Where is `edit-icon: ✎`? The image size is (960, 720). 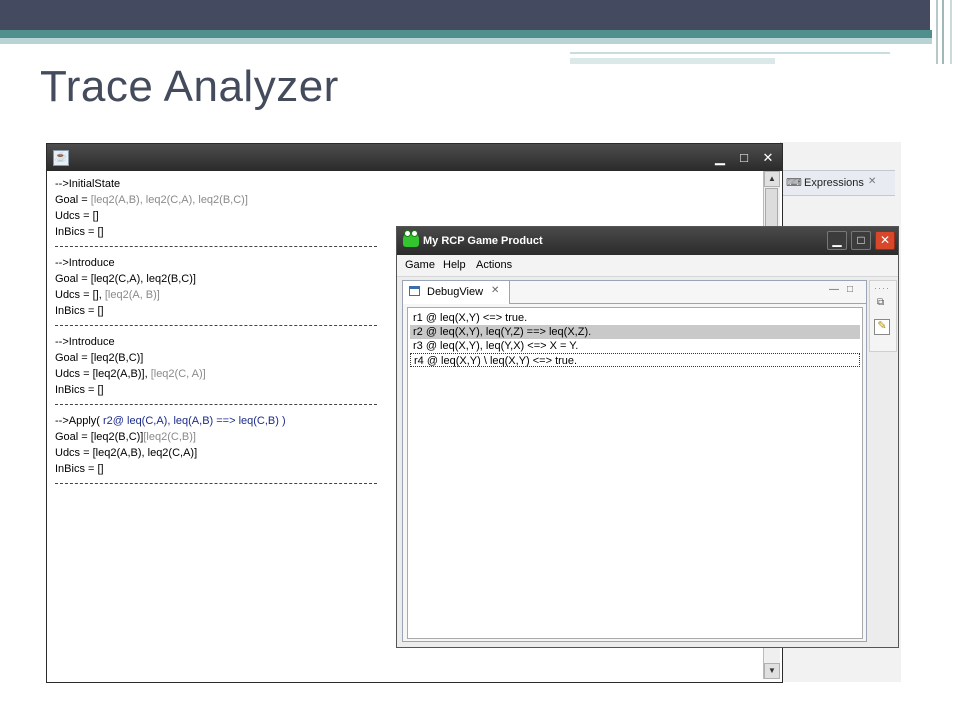 edit-icon: ✎ is located at coordinates (882, 327).